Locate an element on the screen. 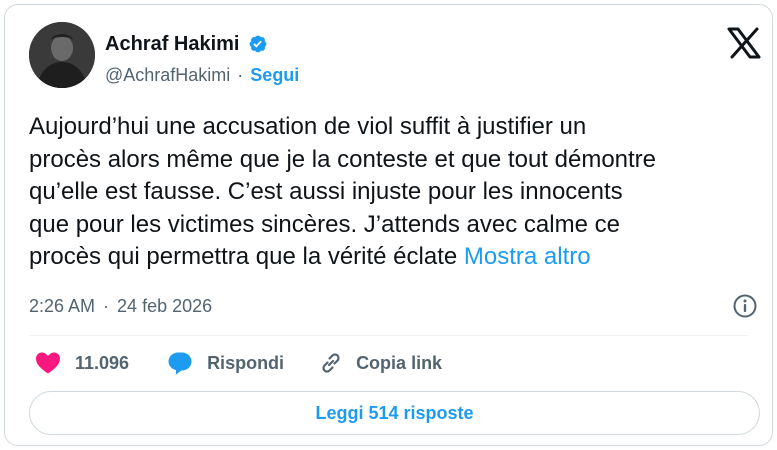 Image resolution: width=777 pixels, height=450 pixels. author-name-row: Achraf Hakimi is located at coordinates (186, 44).